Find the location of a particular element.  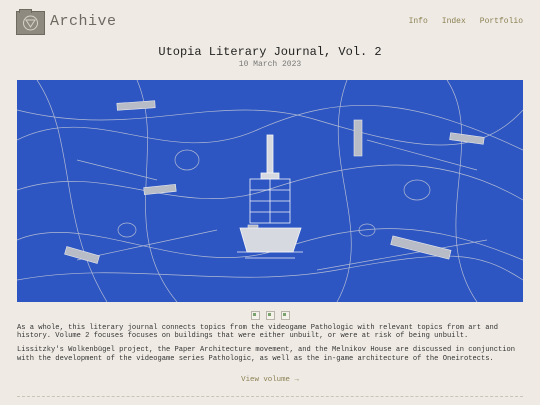

view-volume-link: View volume → is located at coordinates (270, 380).